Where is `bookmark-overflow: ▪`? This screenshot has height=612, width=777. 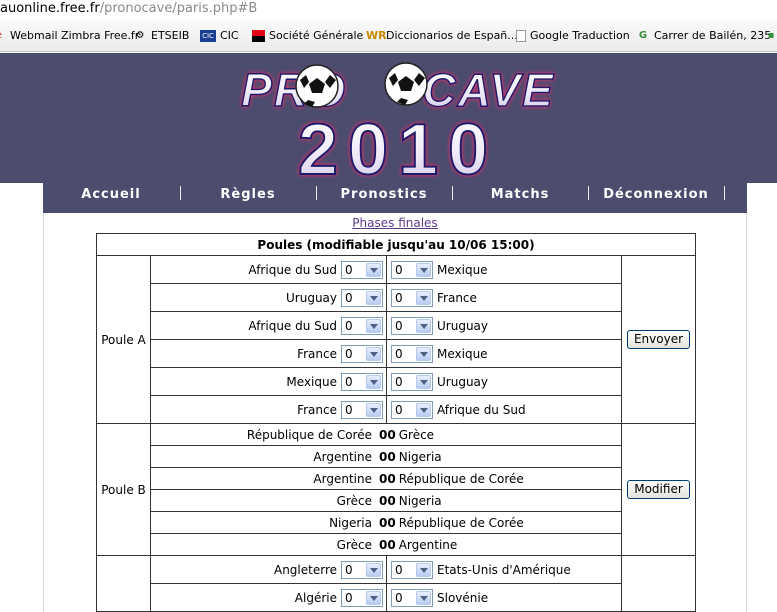
bookmark-overflow: ▪ is located at coordinates (770, 36).